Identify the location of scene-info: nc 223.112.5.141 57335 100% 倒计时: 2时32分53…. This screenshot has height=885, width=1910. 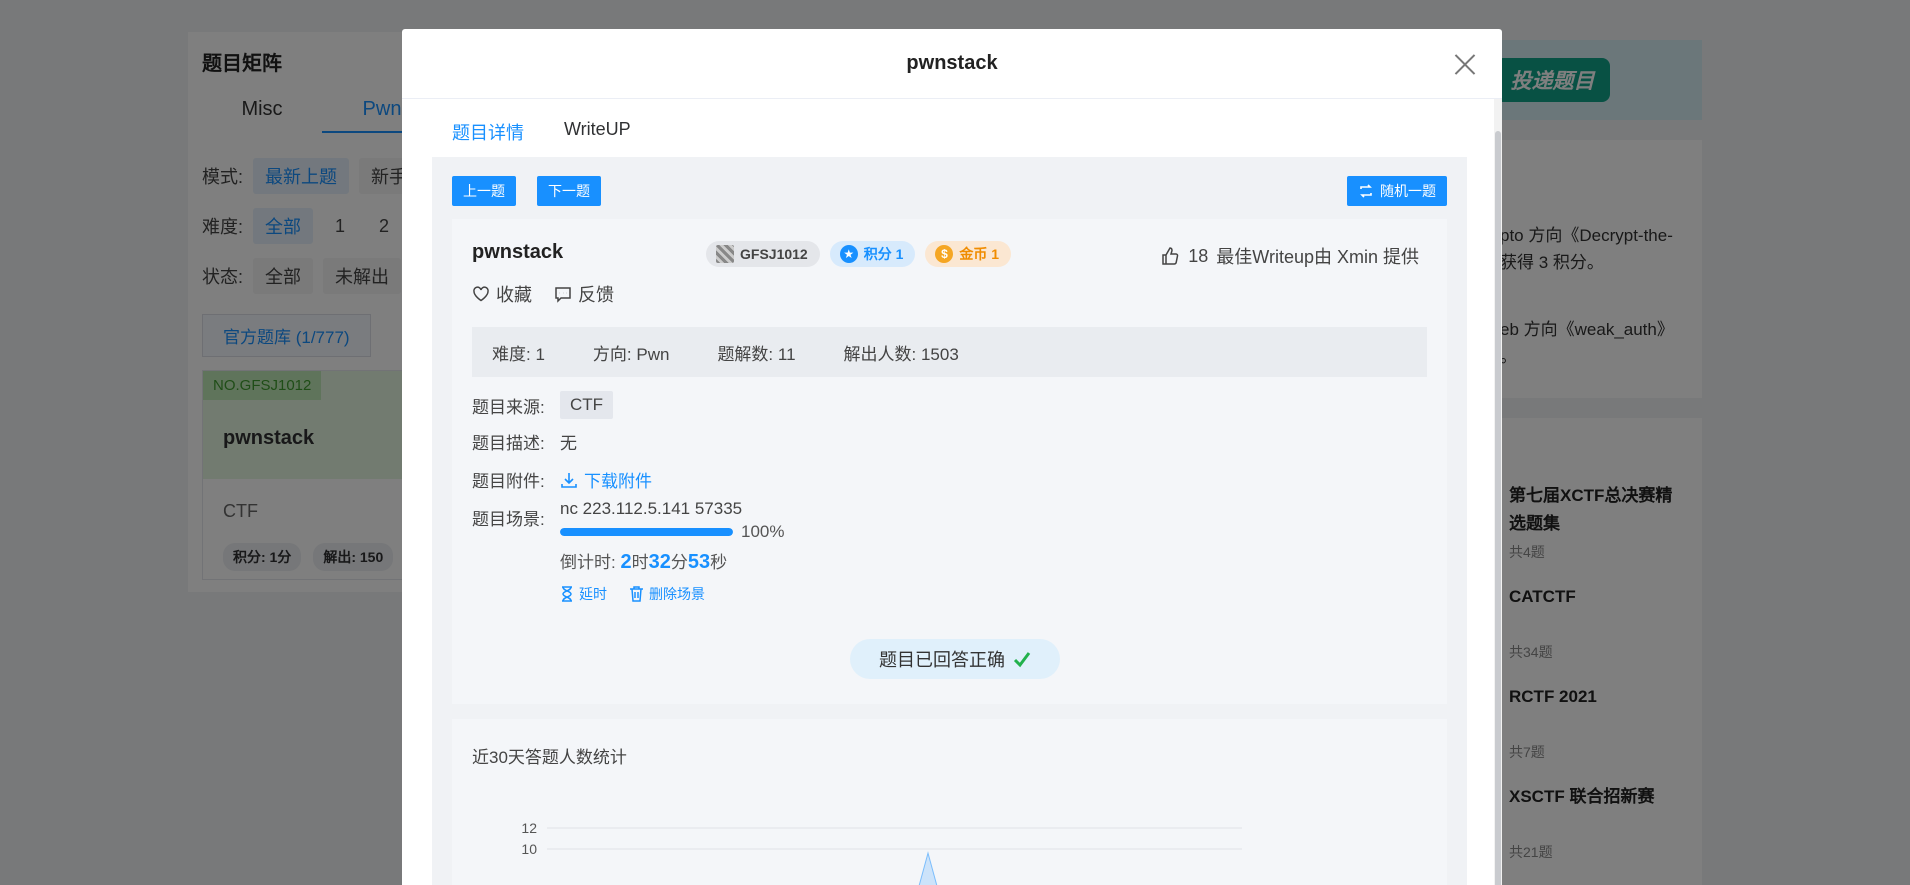
(672, 551).